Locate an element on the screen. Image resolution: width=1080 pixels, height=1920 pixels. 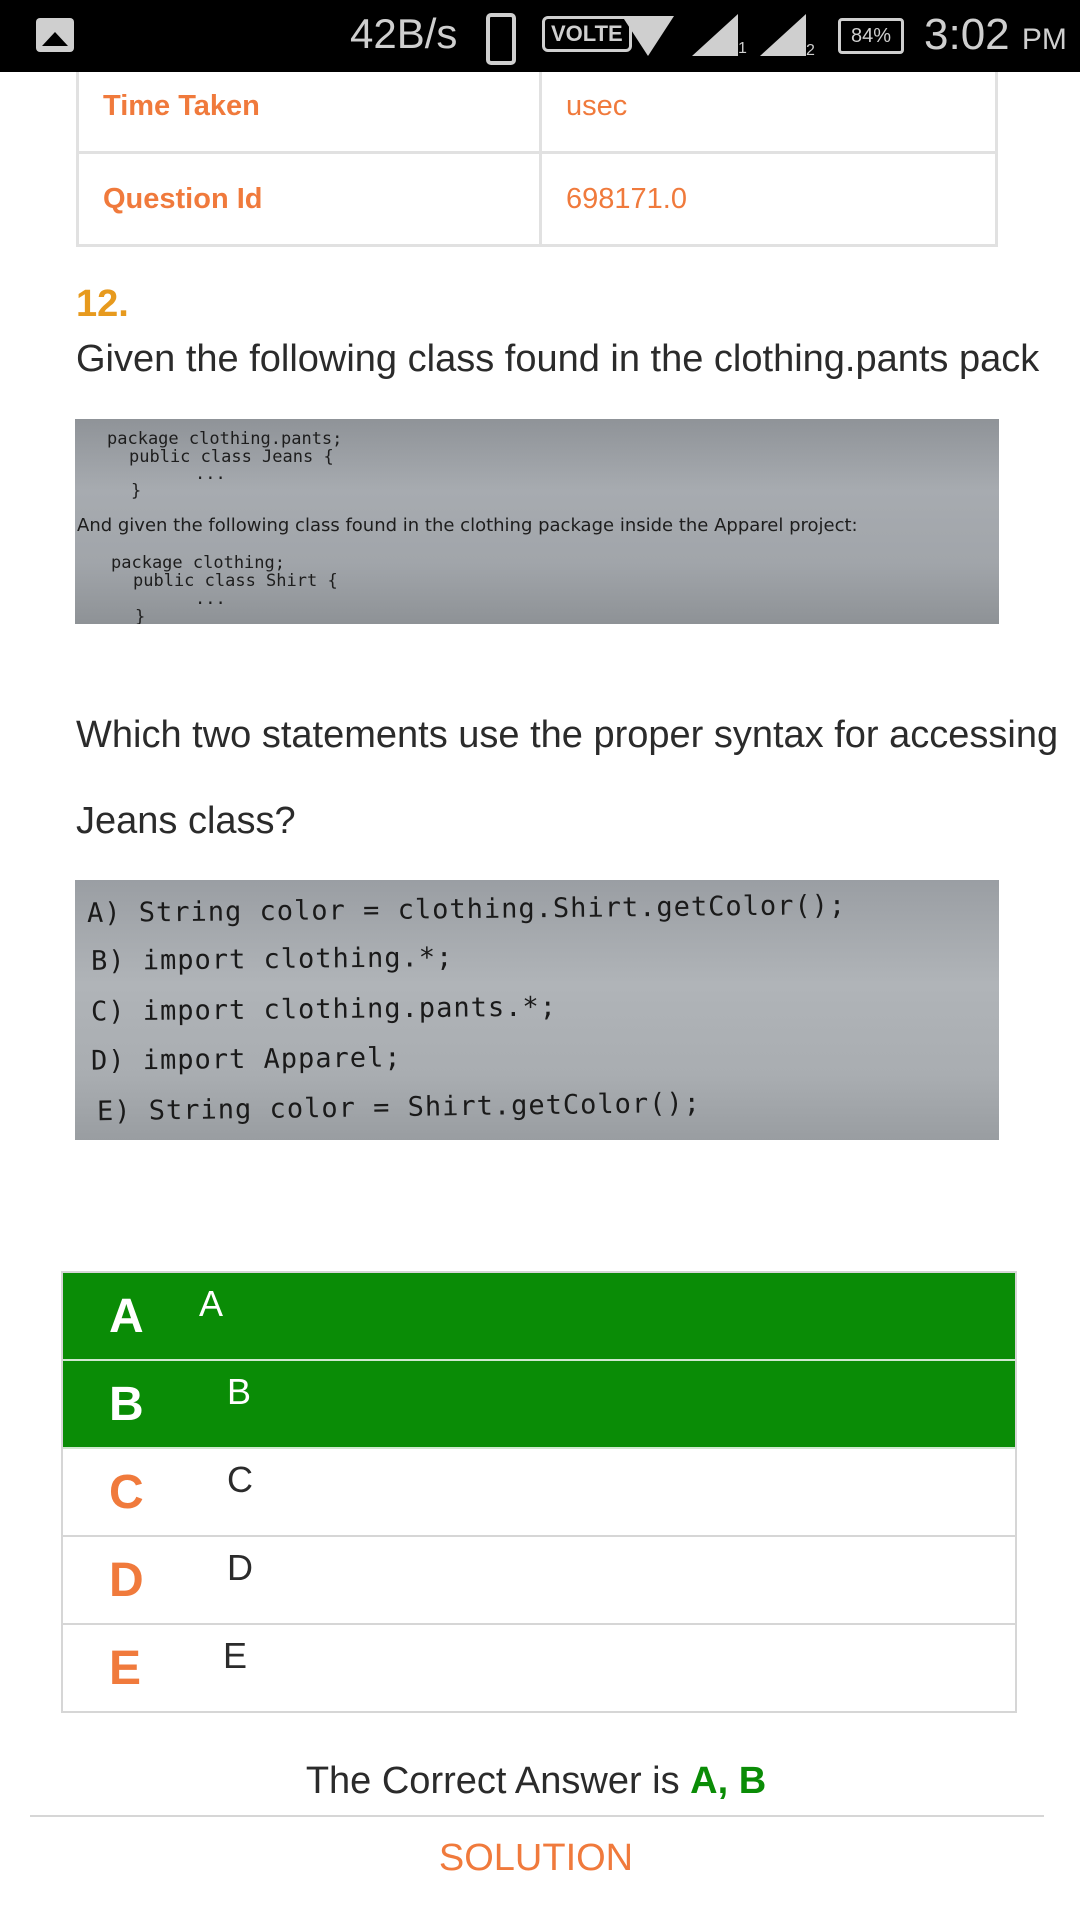
code-line: public class Shirt { is located at coordinates (235, 581).